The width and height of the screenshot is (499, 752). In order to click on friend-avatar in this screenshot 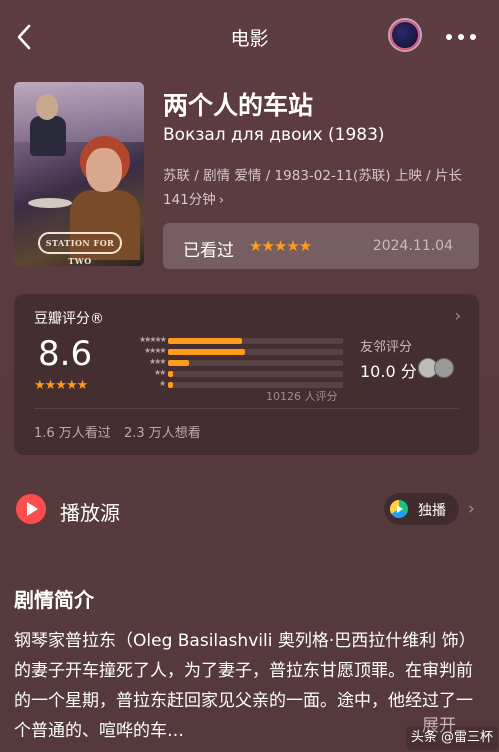, I will do `click(444, 368)`.